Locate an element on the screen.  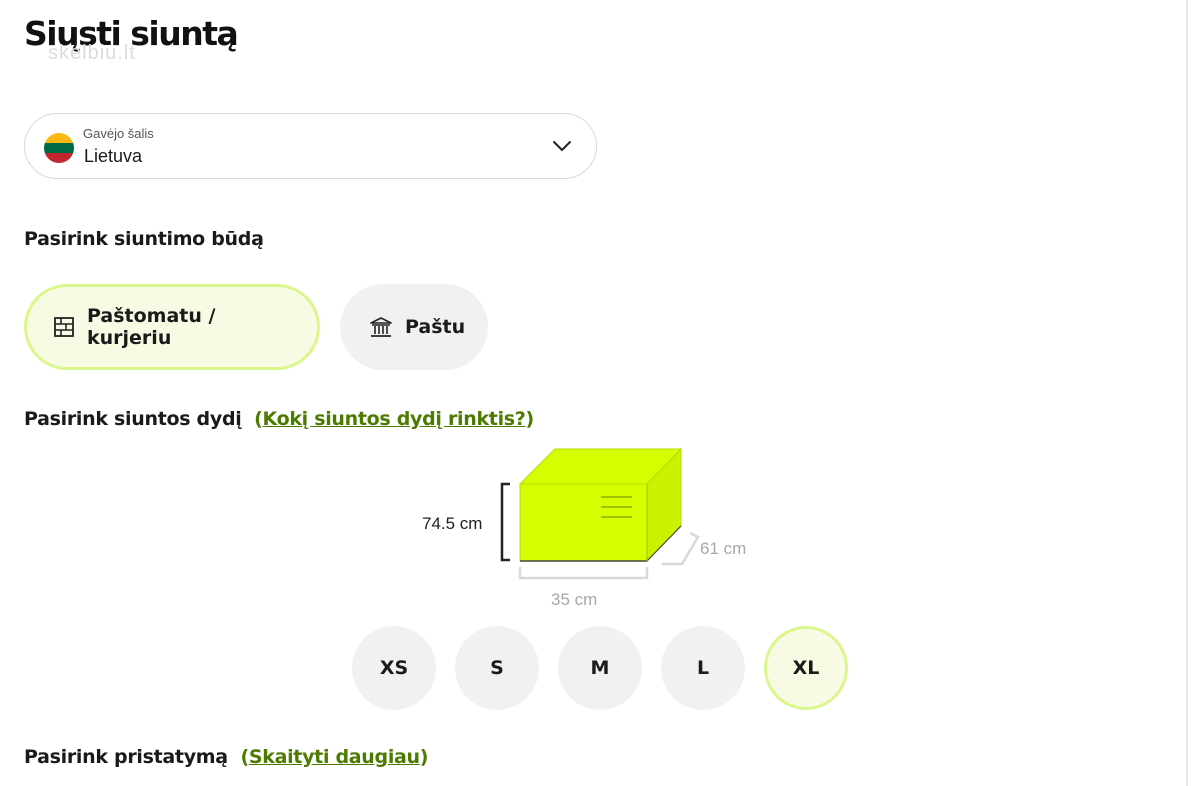
parcel-size-link-close-paren: ) is located at coordinates (530, 419).